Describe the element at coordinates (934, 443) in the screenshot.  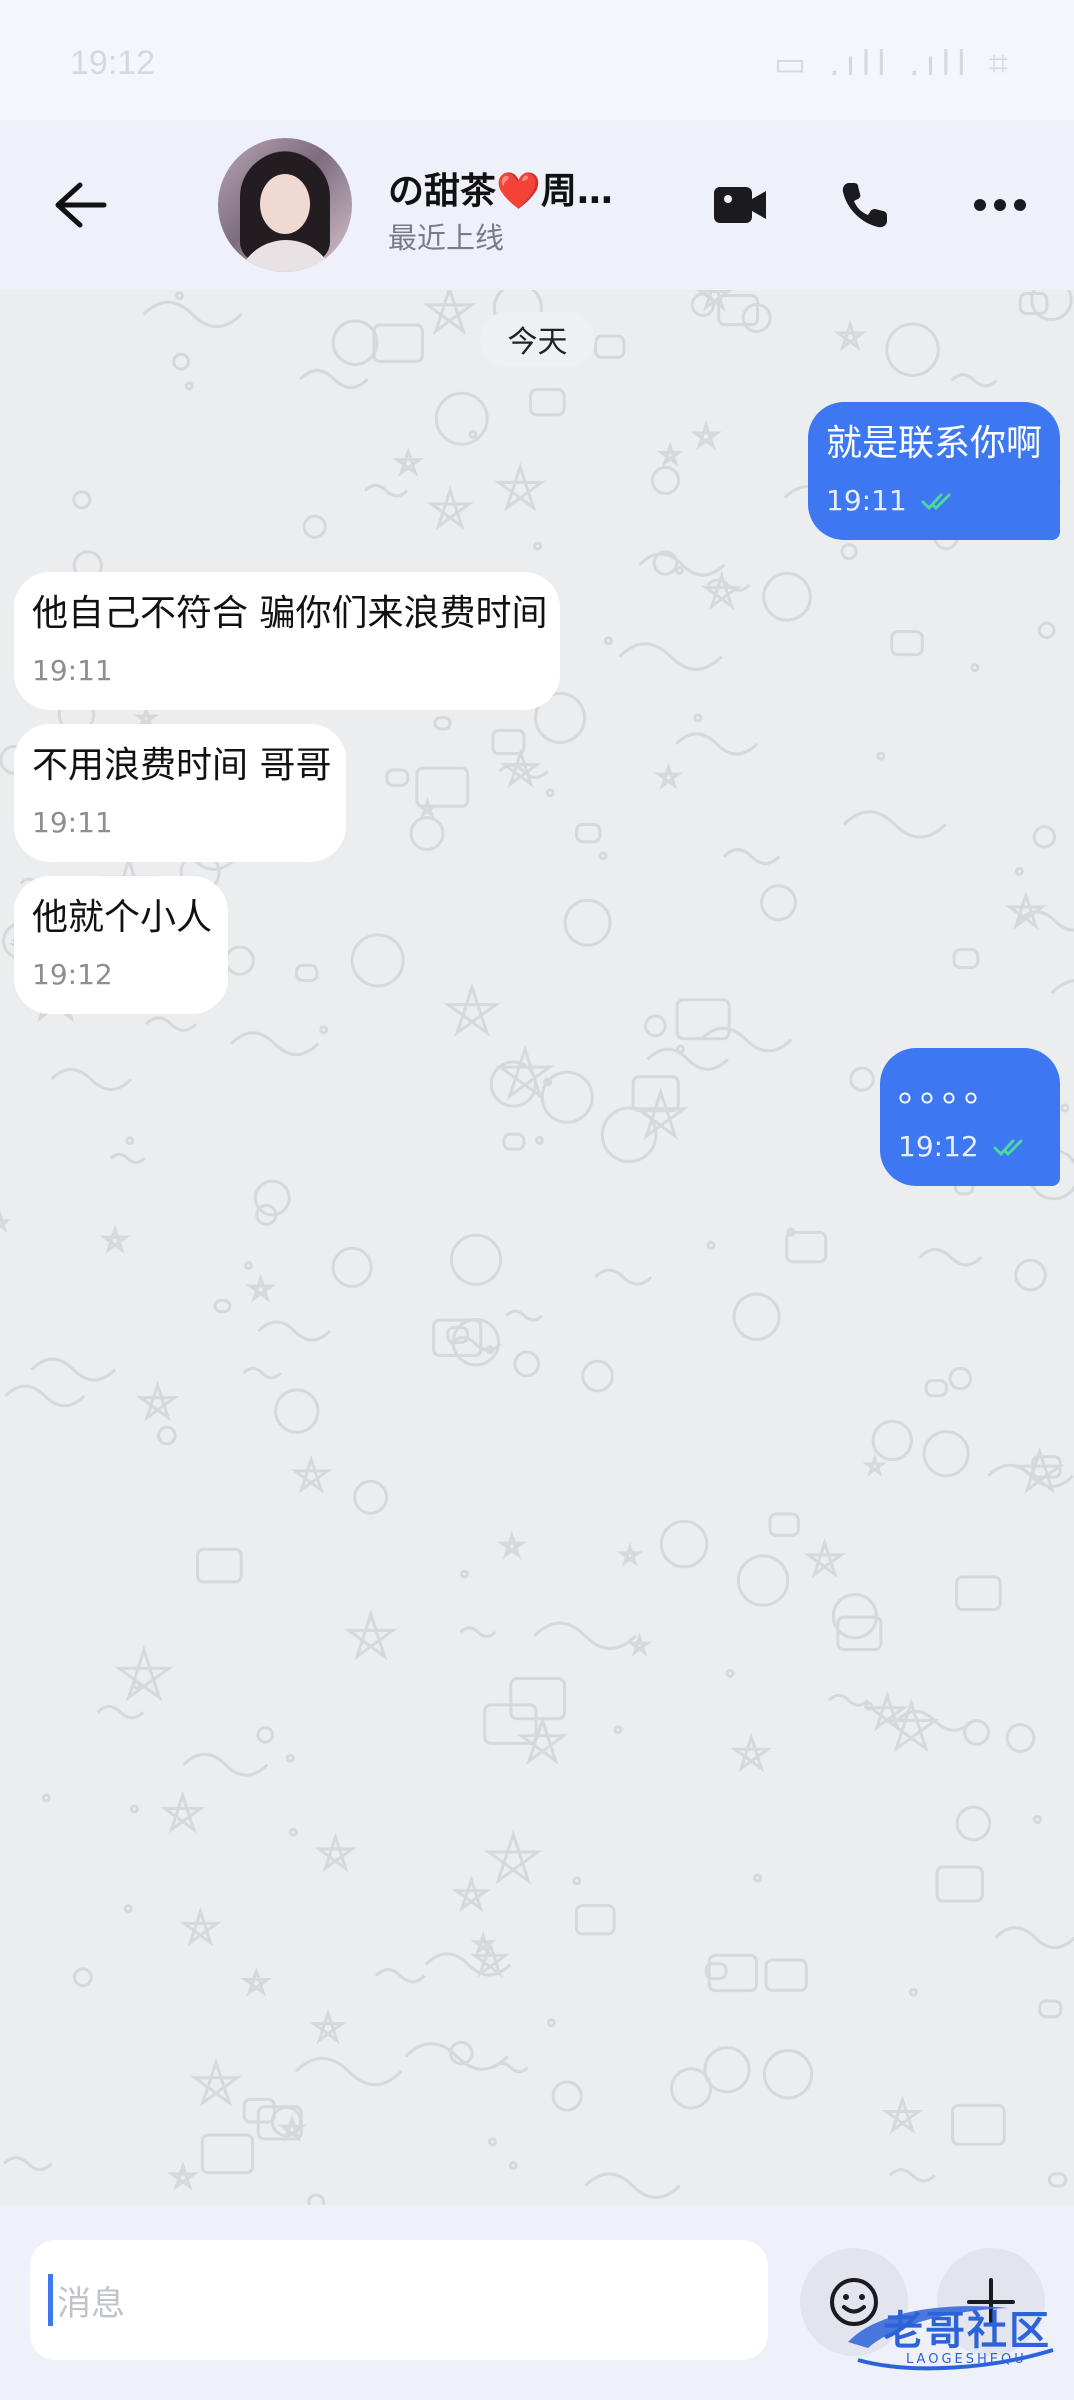
I see `message-text: 就是联系你啊` at that location.